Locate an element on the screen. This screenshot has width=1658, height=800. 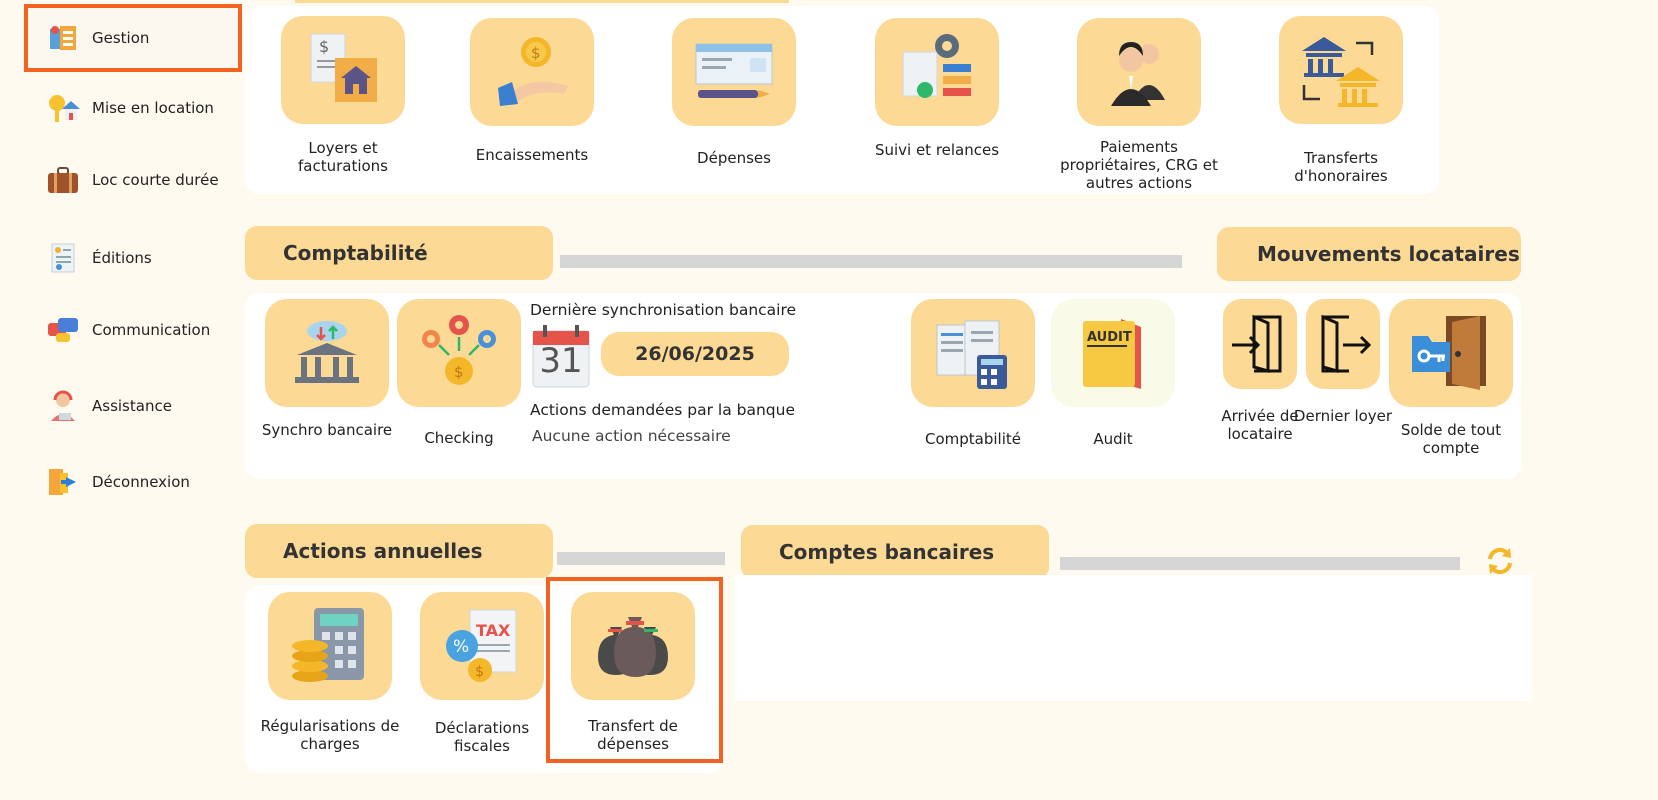
calendar-day: 31 is located at coordinates (561, 361).